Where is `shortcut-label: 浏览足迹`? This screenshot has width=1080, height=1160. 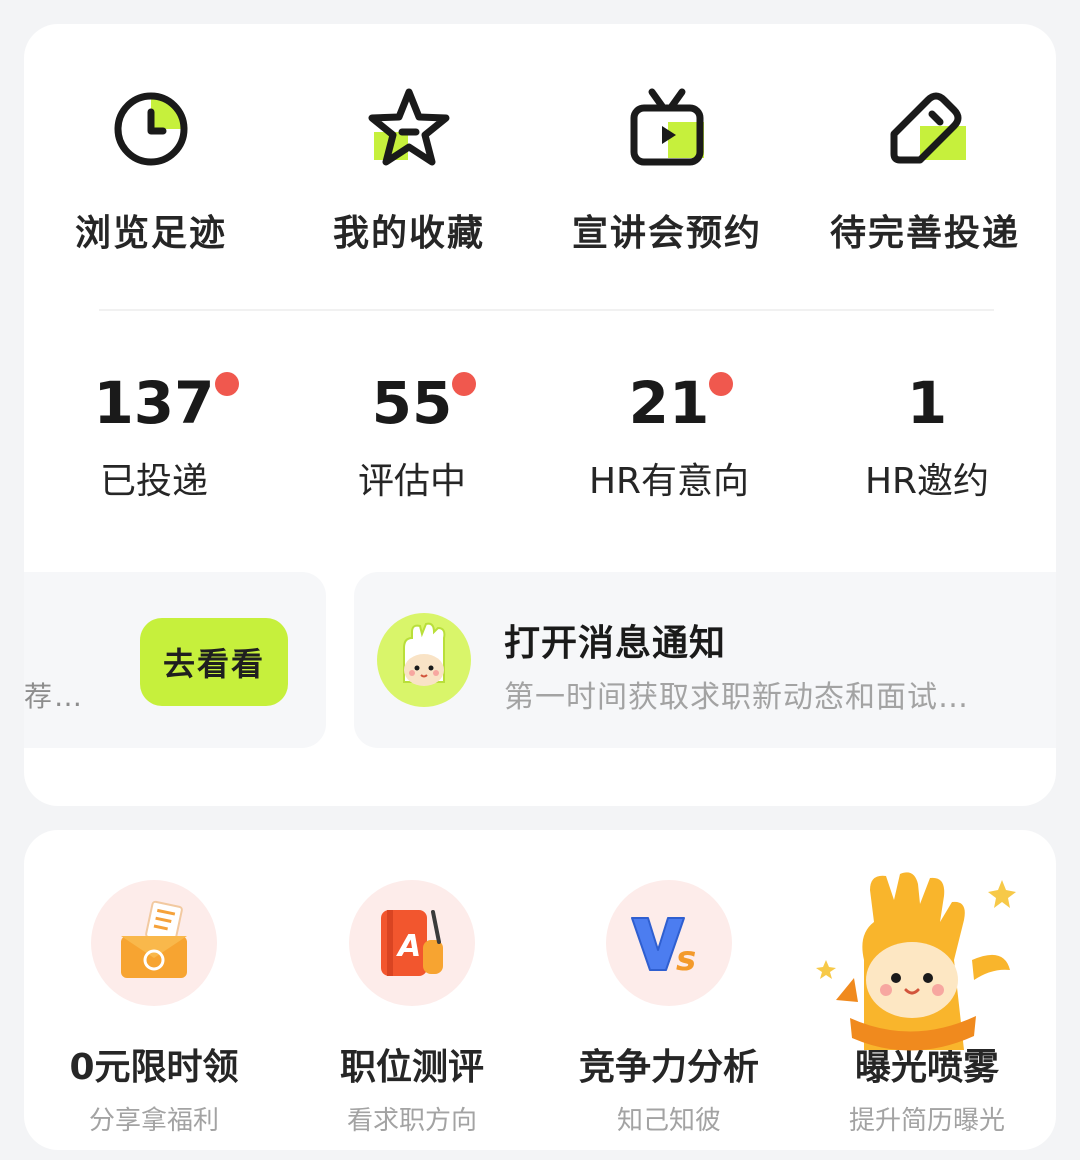
shortcut-label: 浏览足迹 is located at coordinates (150, 233).